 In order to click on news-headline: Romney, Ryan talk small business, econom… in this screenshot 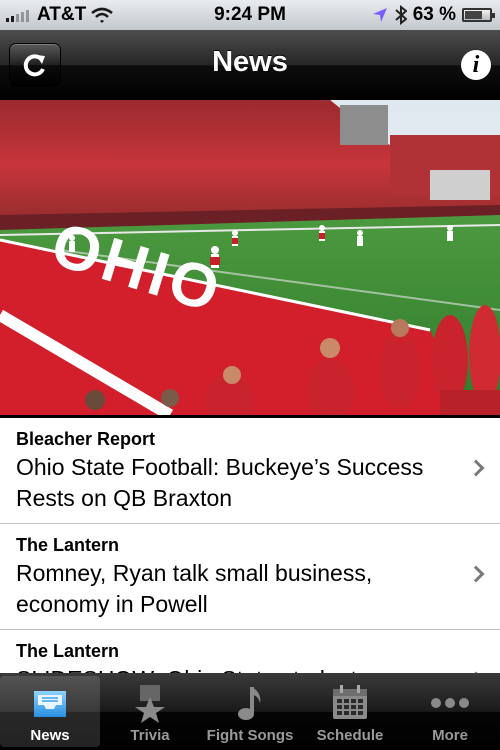, I will do `click(194, 588)`.